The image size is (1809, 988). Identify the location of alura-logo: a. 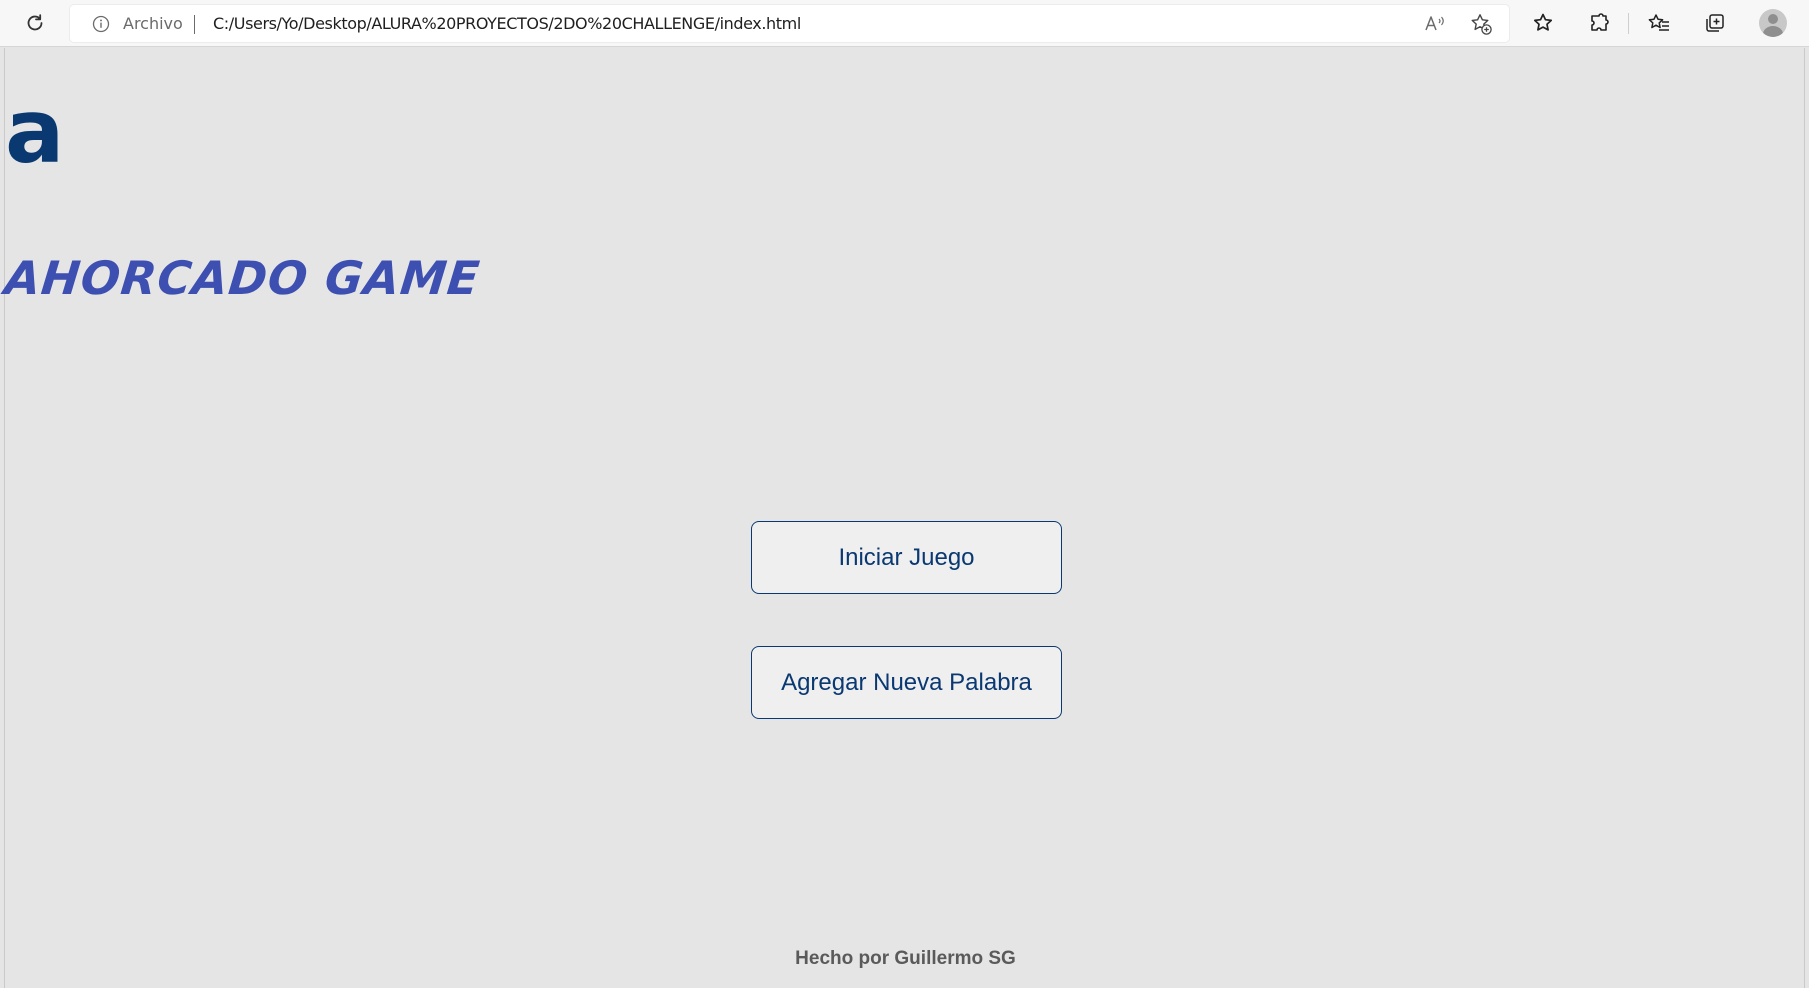
(34, 131).